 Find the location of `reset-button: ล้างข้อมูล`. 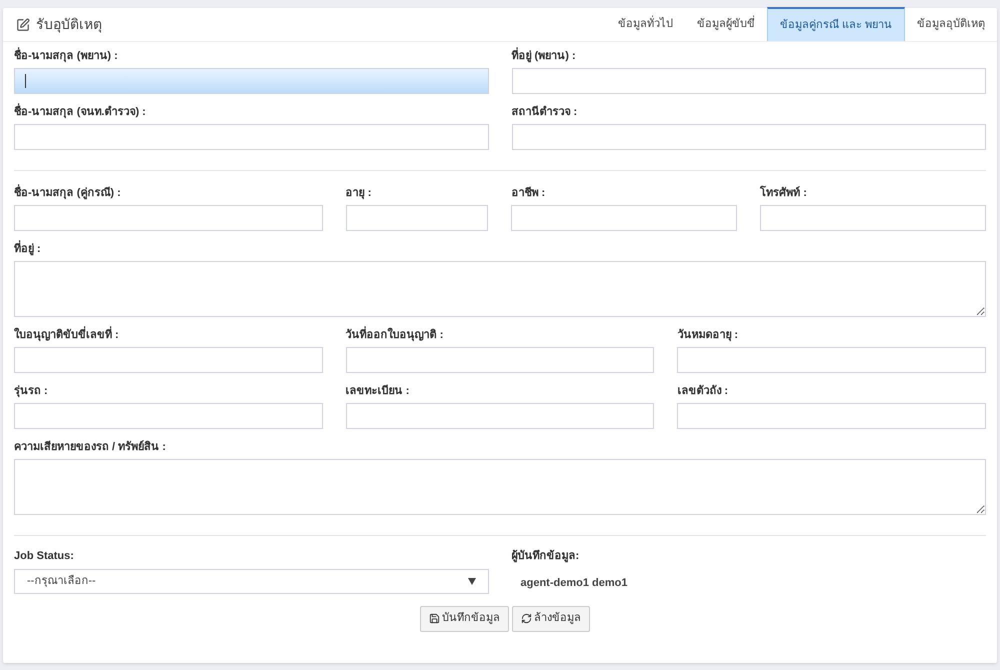

reset-button: ล้างข้อมูล is located at coordinates (551, 619).